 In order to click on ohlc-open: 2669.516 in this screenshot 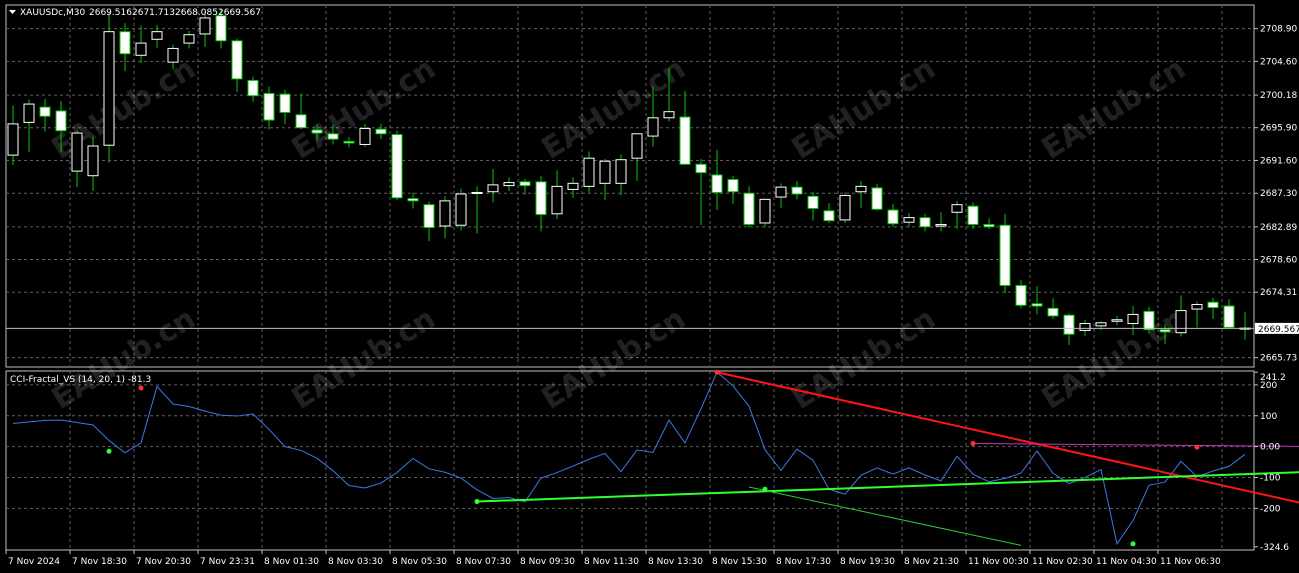, I will do `click(110, 13)`.